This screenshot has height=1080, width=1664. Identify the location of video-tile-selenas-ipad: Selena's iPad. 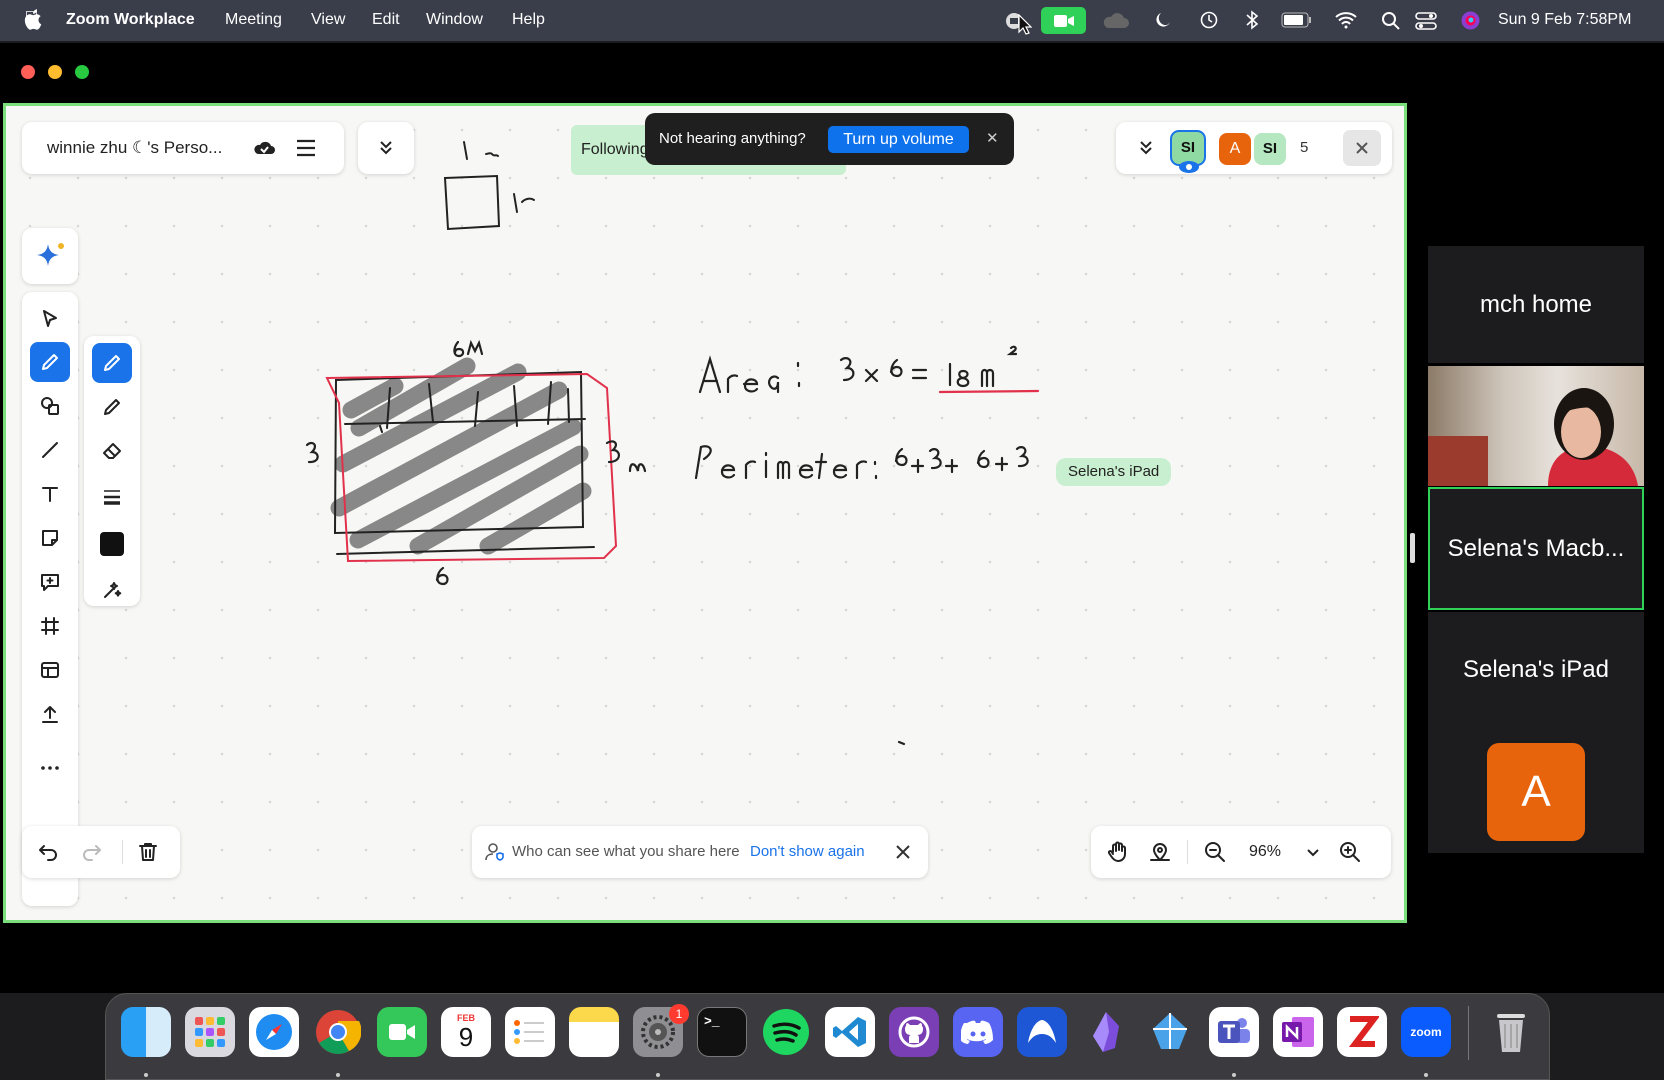
(1536, 670).